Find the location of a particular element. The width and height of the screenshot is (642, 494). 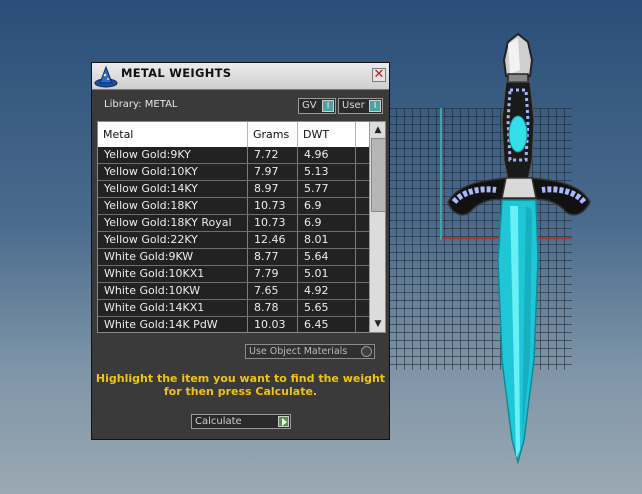

grams-cell: 8.77 is located at coordinates (273, 257).